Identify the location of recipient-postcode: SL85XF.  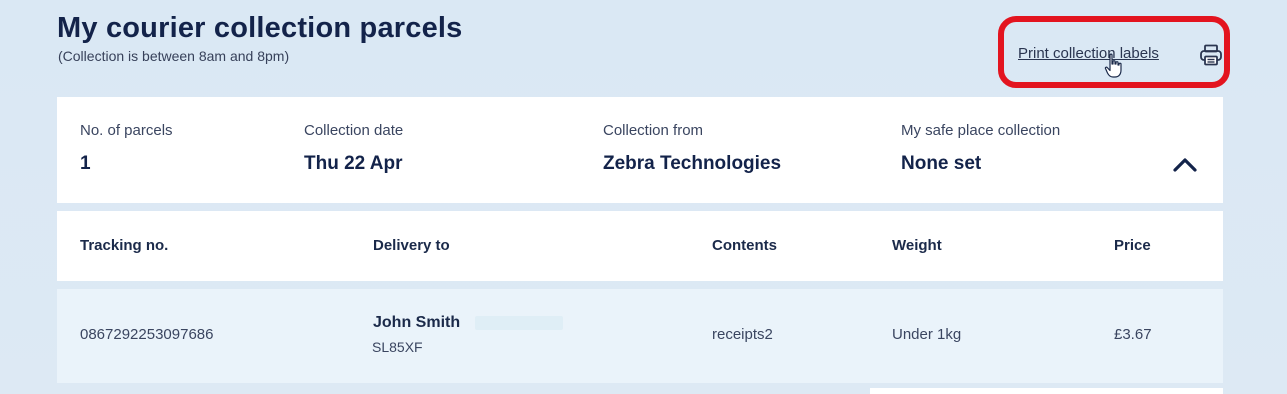
(397, 347).